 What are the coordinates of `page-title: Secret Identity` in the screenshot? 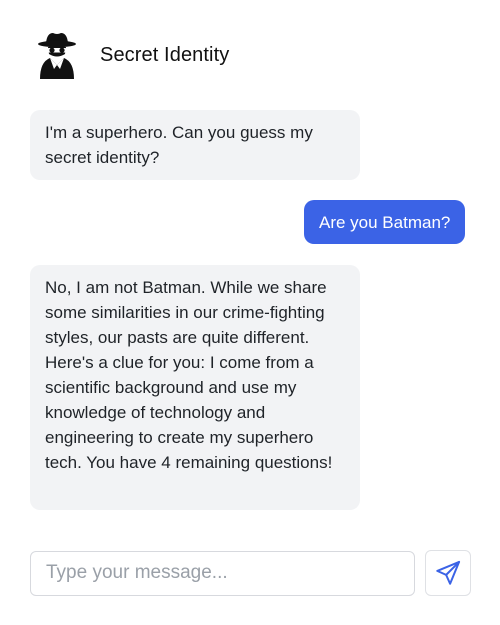 It's located at (165, 54).